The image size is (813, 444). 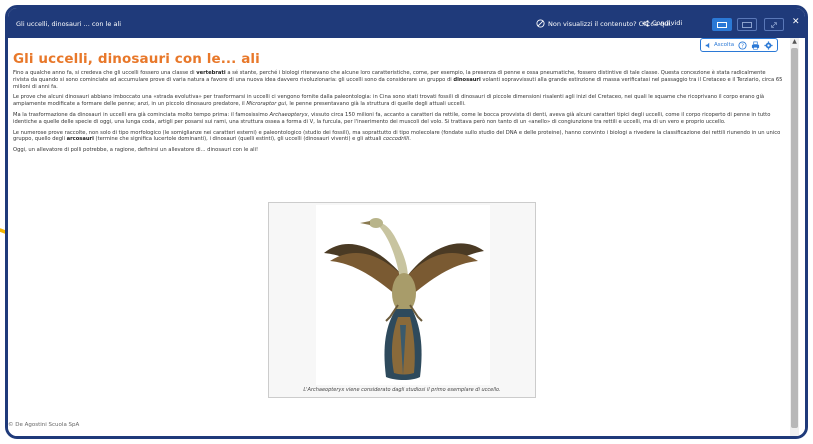 What do you see at coordinates (80, 139) in the screenshot?
I see `bold-term: arcosauri` at bounding box center [80, 139].